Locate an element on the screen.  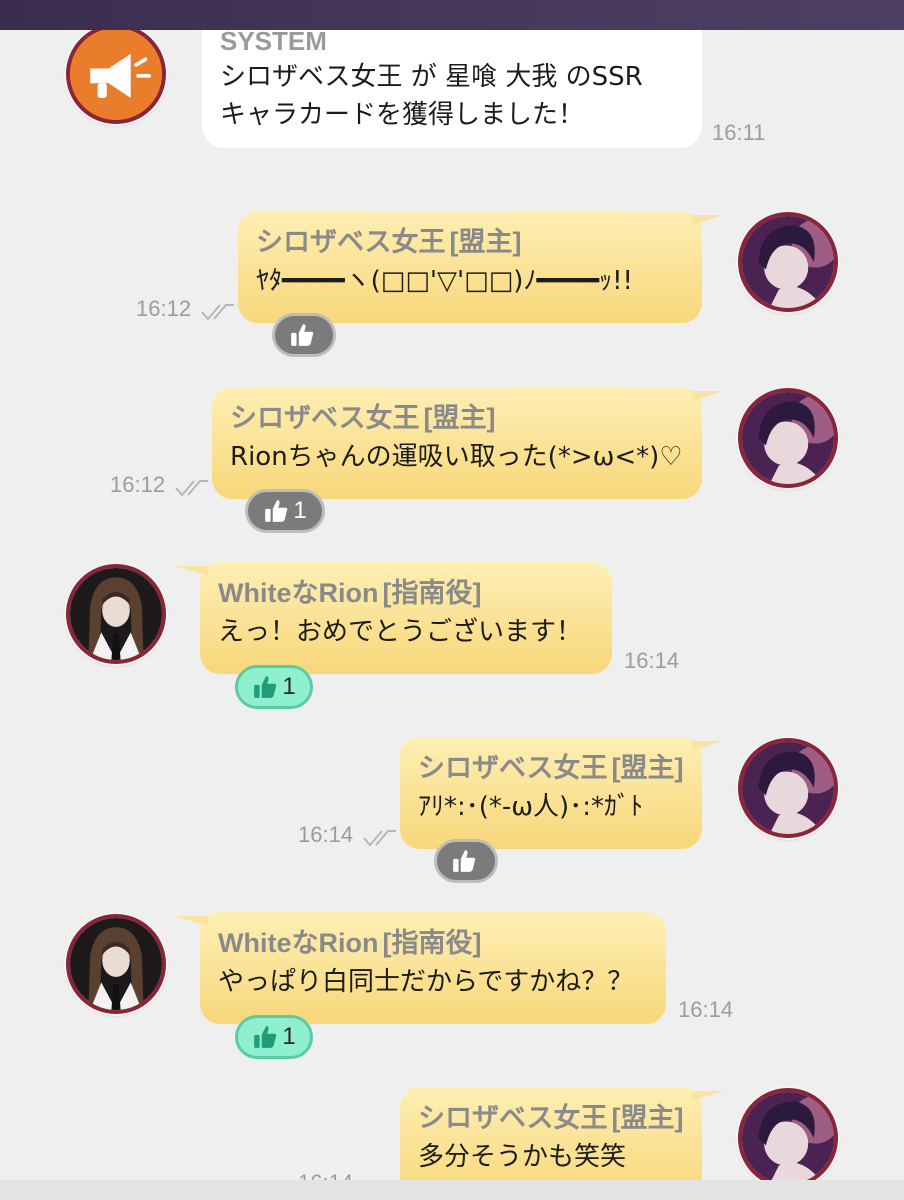
message-bubble: WhiteなRion [指南役] やっぱり白同士だからですかね？？ is located at coordinates (420, 968).